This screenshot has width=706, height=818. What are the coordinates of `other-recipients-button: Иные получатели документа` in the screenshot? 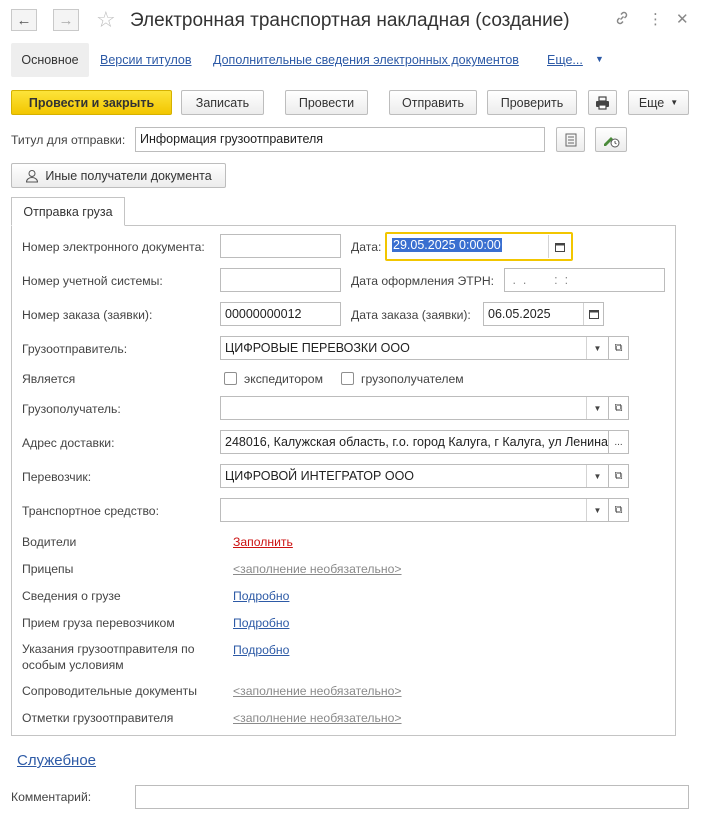 It's located at (118, 175).